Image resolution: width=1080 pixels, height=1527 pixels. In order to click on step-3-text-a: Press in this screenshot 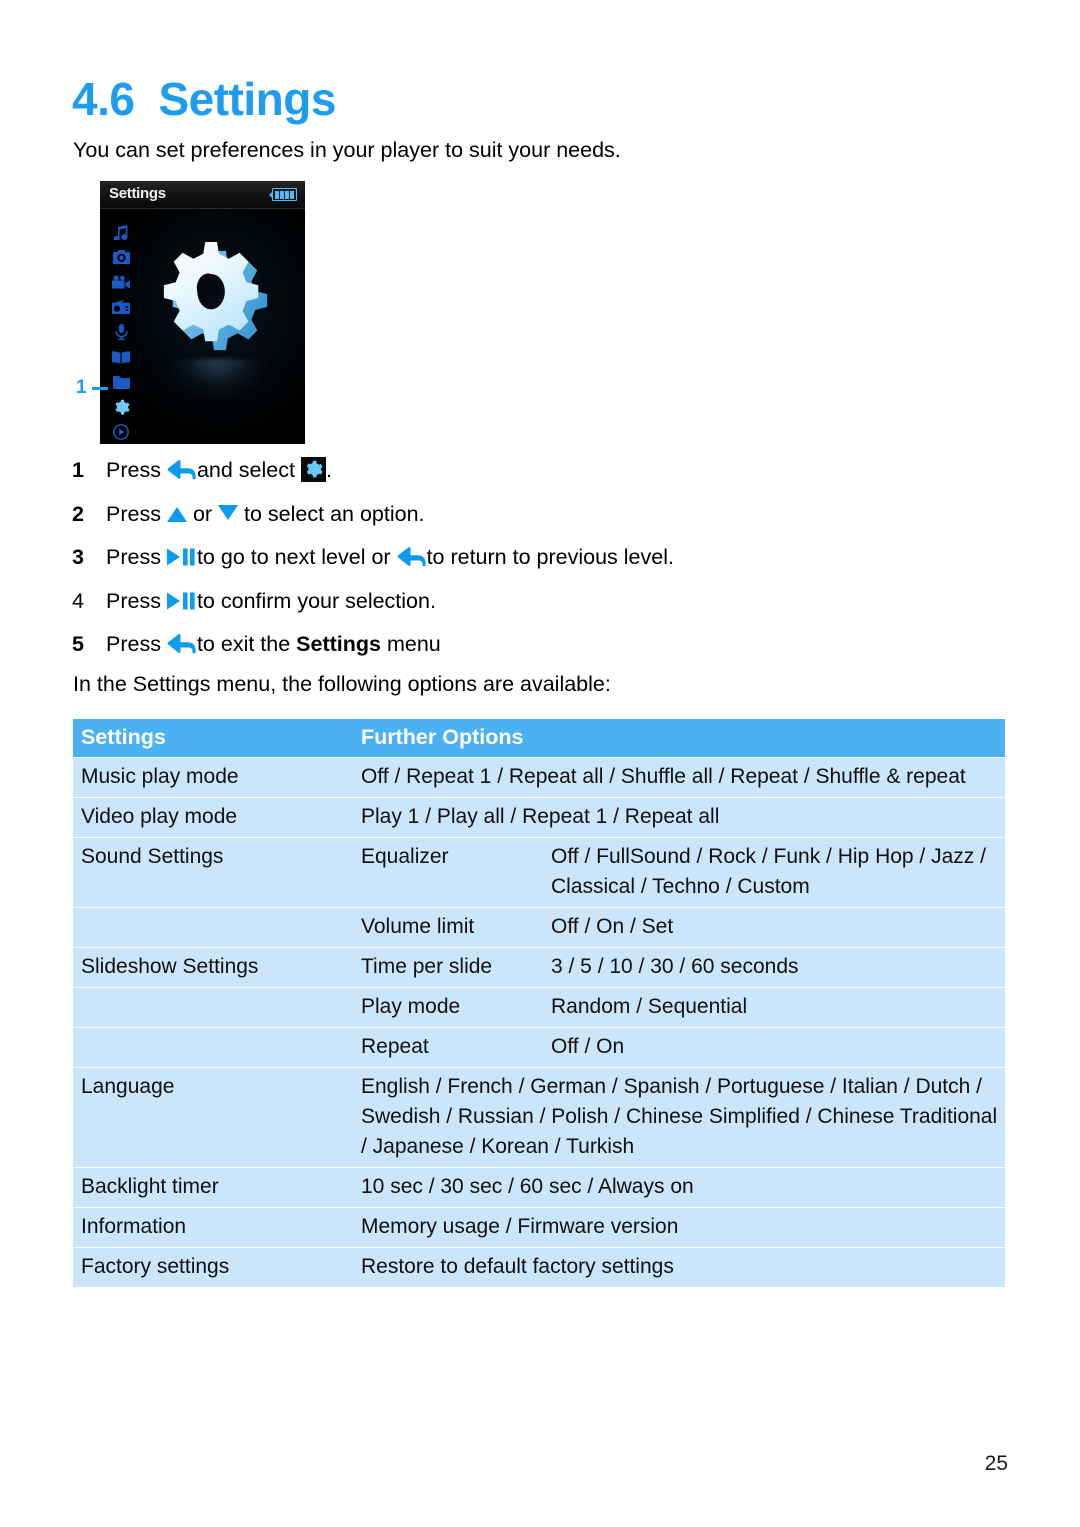, I will do `click(133, 557)`.